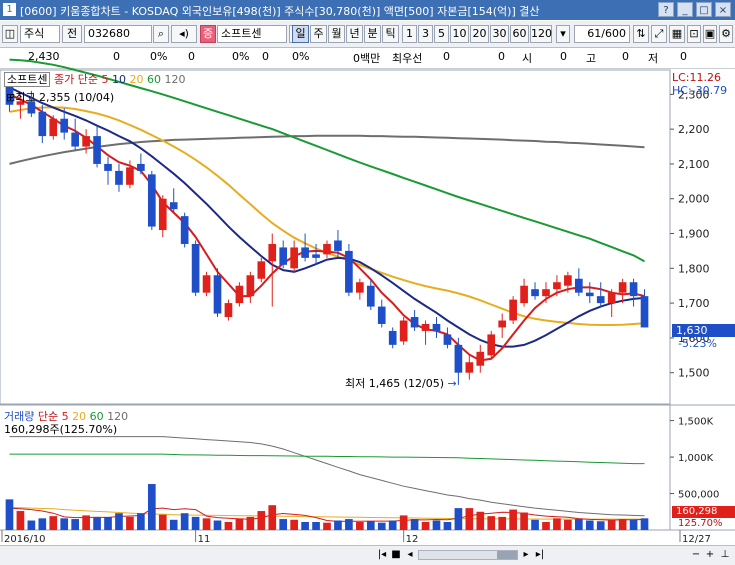 Image resolution: width=735 pixels, height=565 pixels. I want to click on price-tick-label: 2,200, so click(694, 129).